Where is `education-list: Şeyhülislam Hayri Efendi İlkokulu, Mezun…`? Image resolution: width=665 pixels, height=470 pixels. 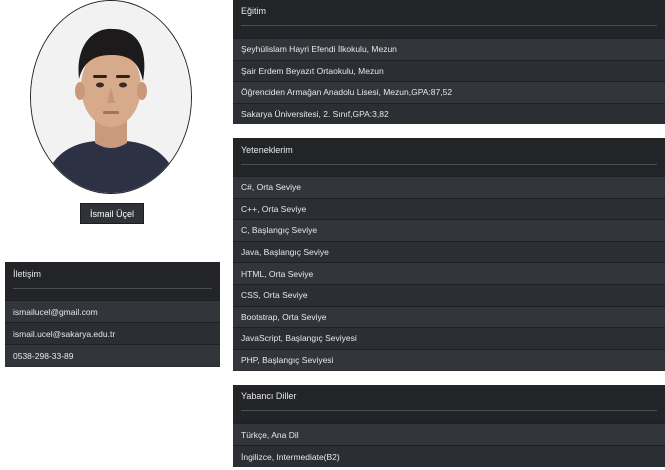 education-list: Şeyhülislam Hayri Efendi İlkokulu, Mezun… is located at coordinates (449, 81).